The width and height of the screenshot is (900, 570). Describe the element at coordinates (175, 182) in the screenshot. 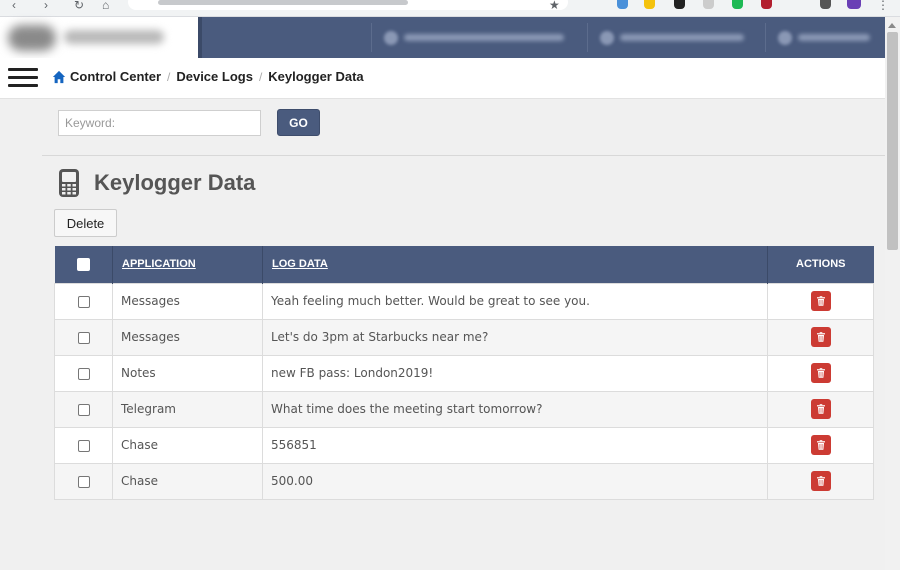

I see `page-title: Keylogger Data` at that location.